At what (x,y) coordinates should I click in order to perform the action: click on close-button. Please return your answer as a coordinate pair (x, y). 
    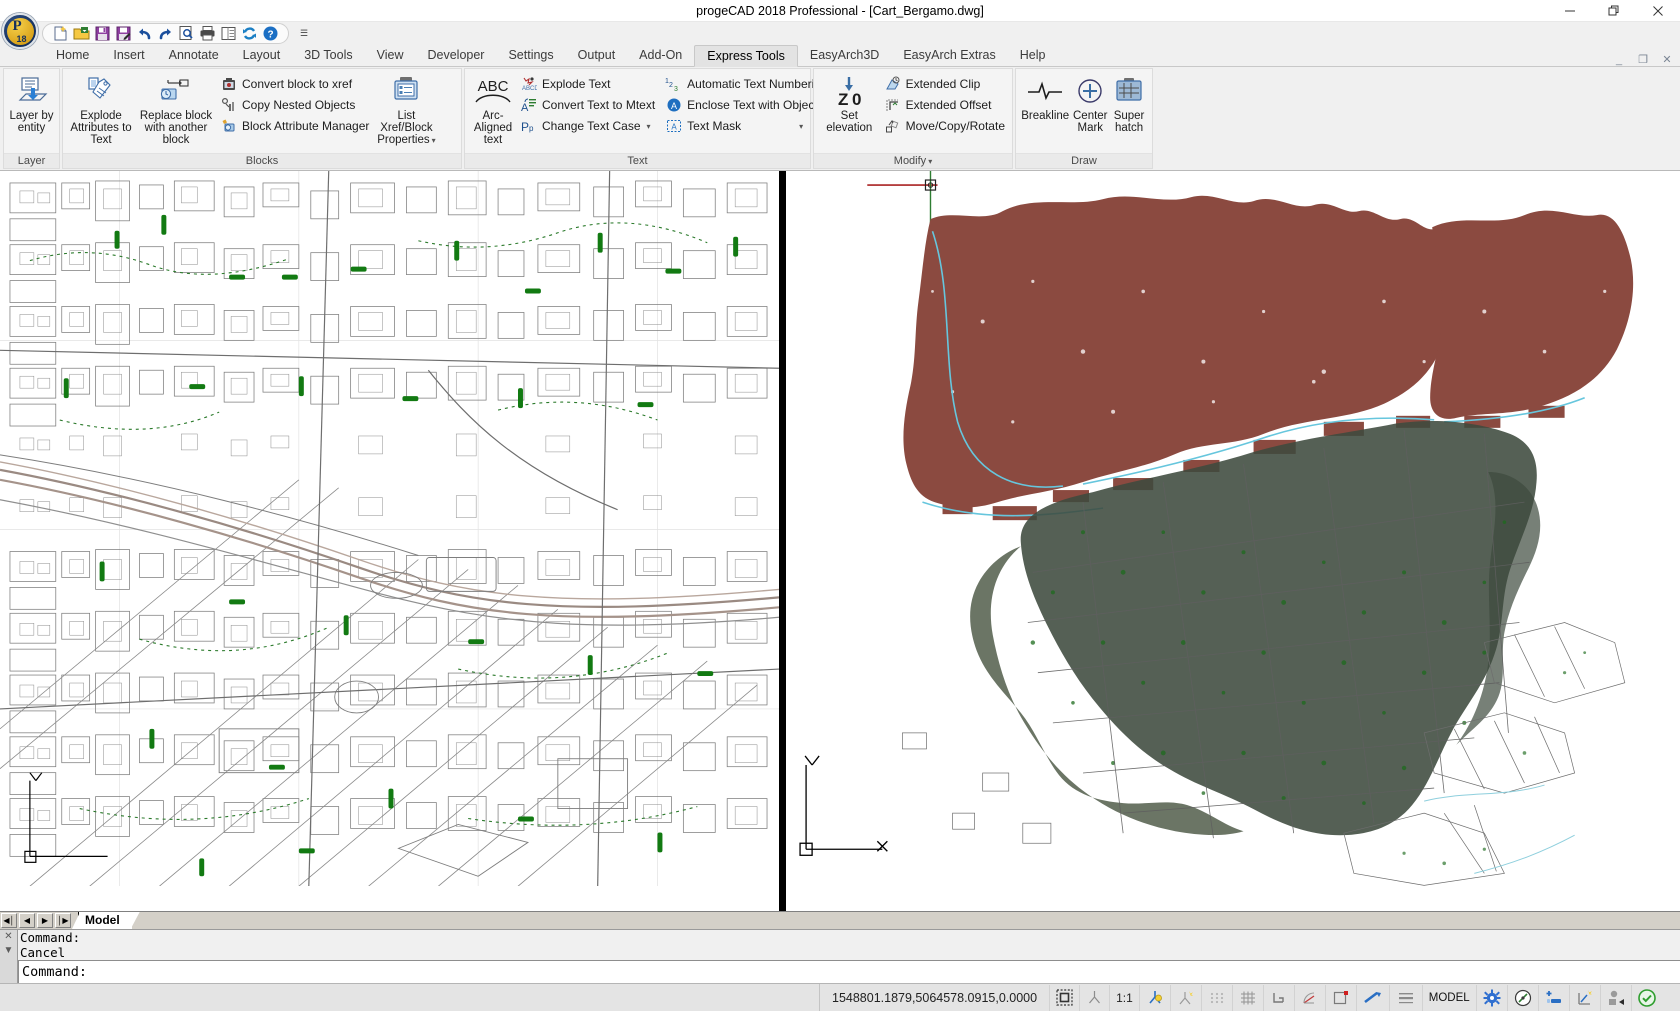
    Looking at the image, I should click on (1658, 11).